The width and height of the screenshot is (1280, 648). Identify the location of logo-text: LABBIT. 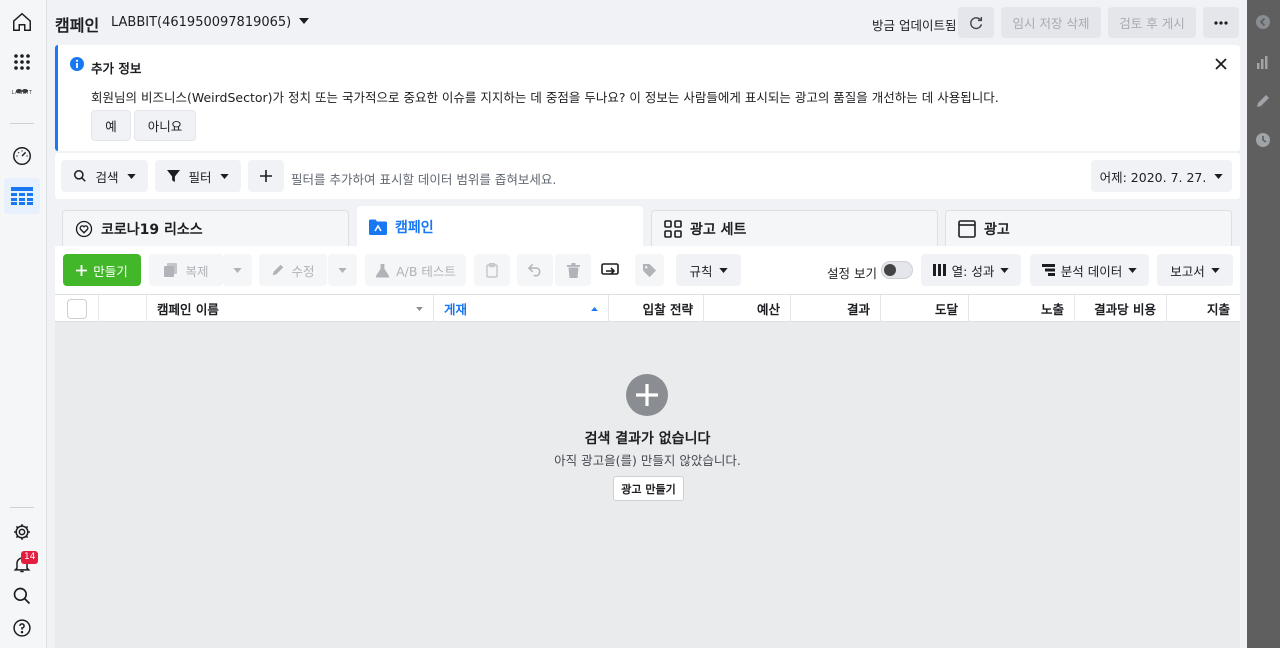
(22, 93).